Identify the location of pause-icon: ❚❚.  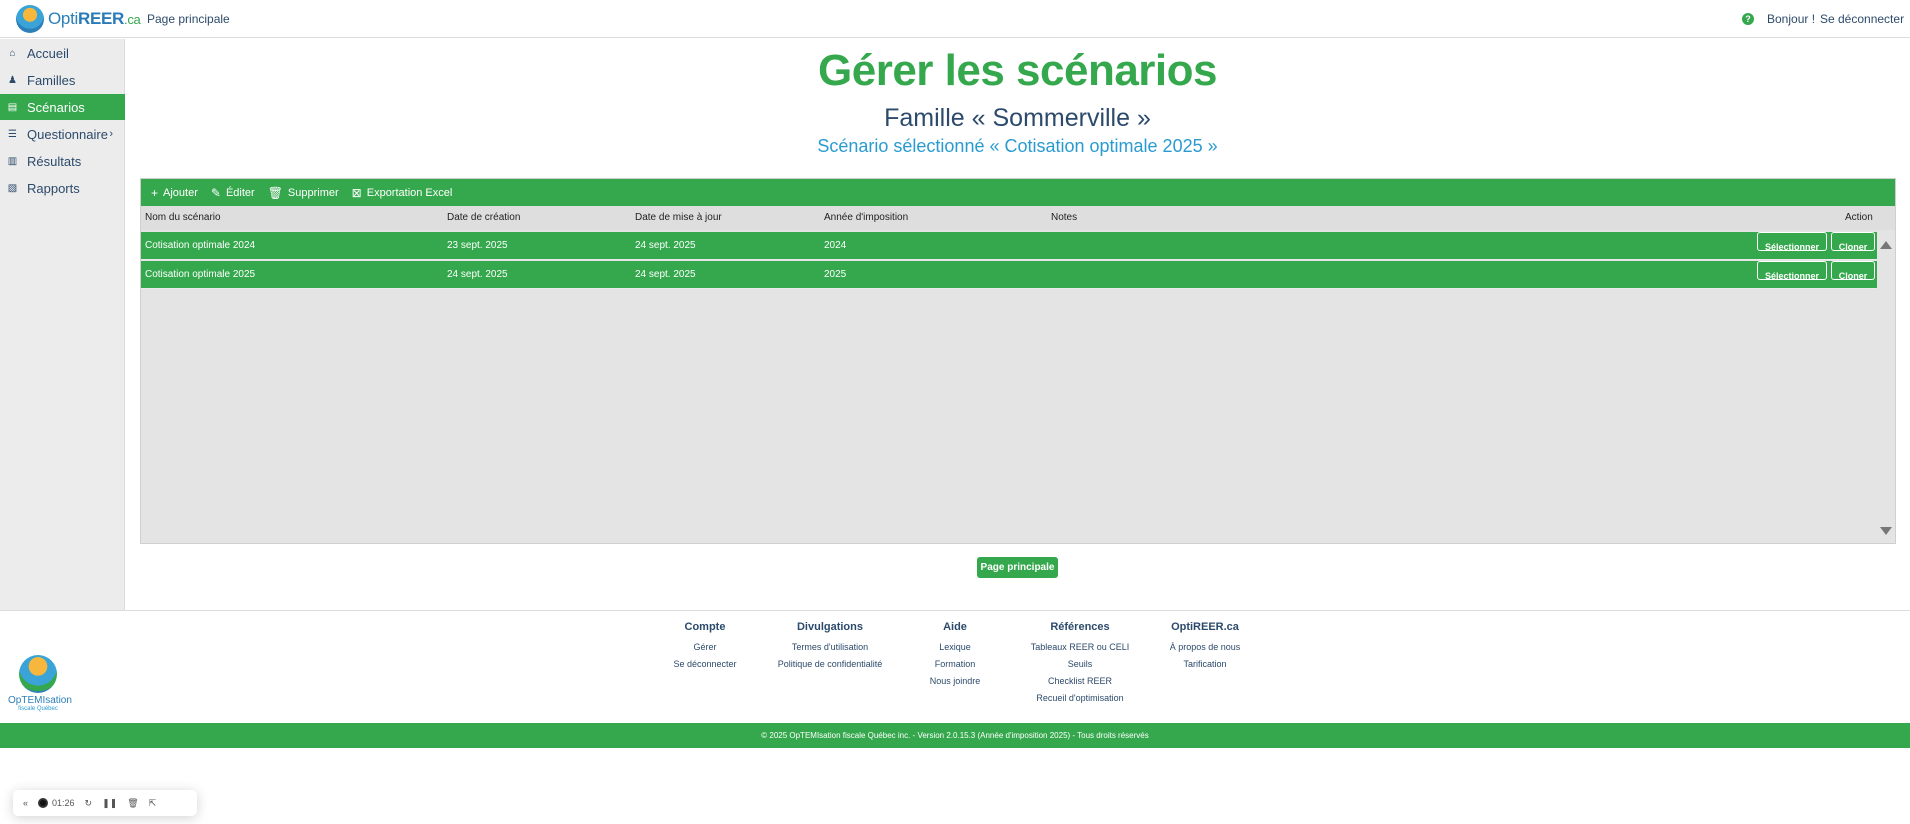
(109, 803).